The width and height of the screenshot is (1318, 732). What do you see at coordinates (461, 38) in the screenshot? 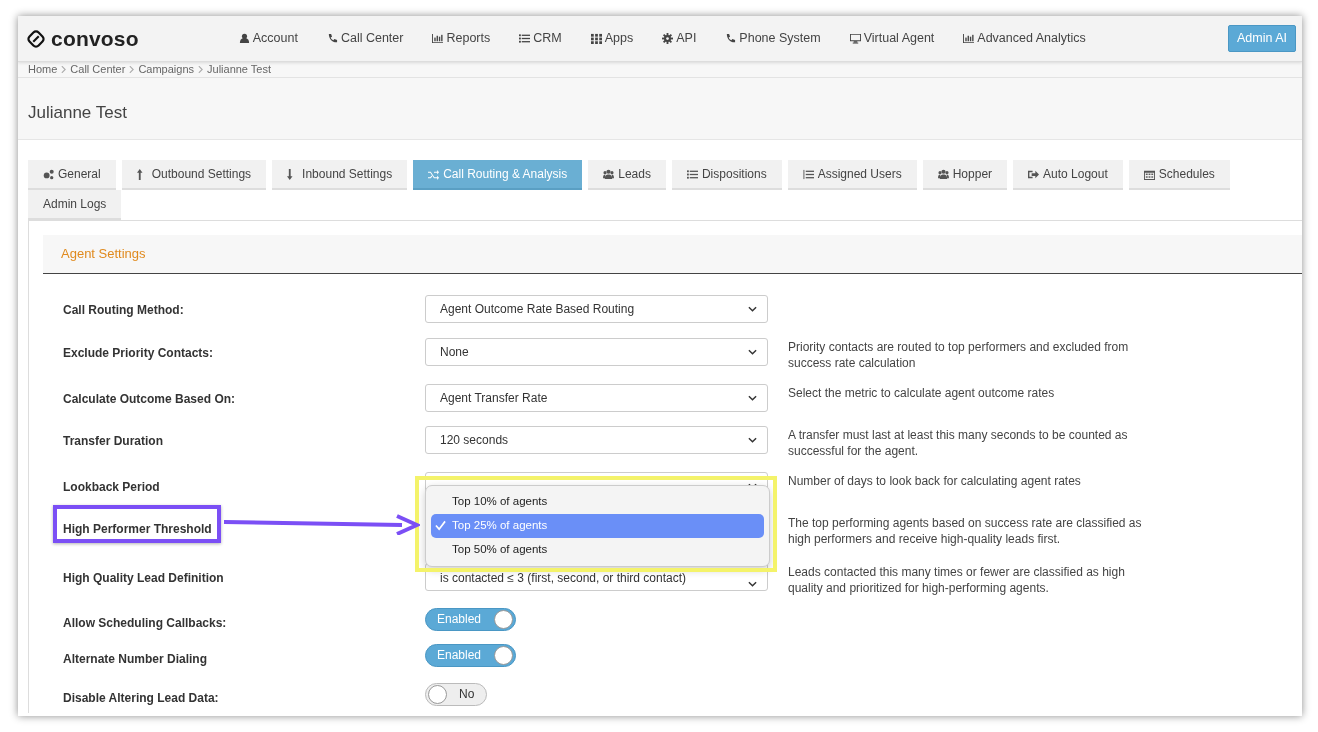
I see `nav-link: Reports` at bounding box center [461, 38].